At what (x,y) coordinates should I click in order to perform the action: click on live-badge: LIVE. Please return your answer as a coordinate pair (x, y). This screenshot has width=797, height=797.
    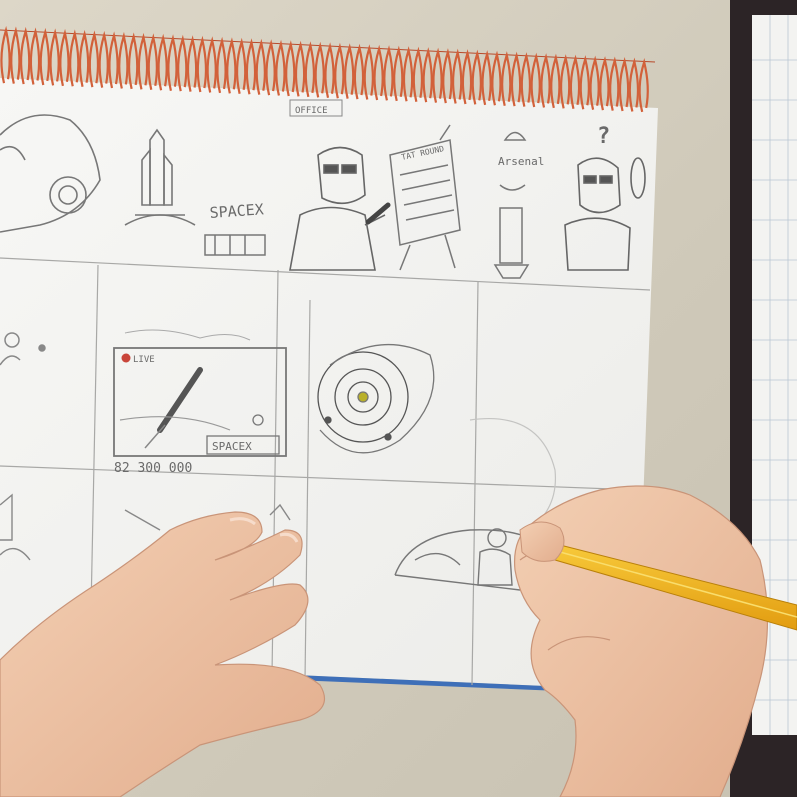
    Looking at the image, I should click on (144, 360).